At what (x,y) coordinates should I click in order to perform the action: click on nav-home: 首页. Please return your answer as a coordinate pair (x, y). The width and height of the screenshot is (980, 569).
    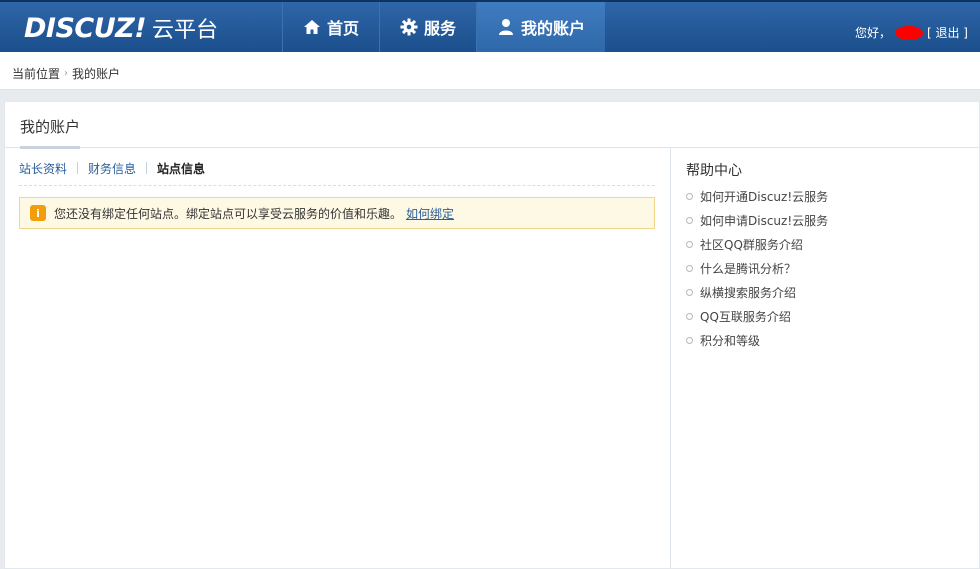
    Looking at the image, I should click on (330, 27).